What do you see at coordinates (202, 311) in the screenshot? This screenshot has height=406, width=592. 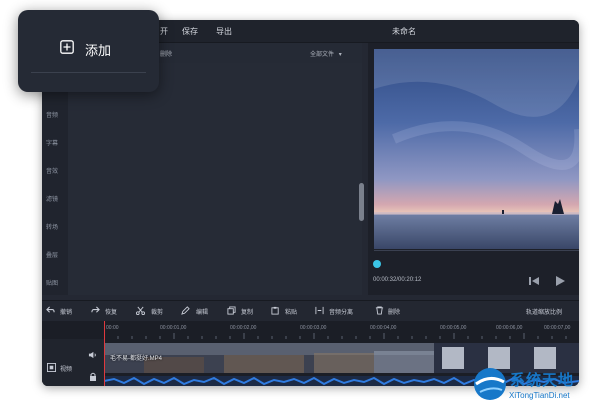 I see `edit-button: 编辑` at bounding box center [202, 311].